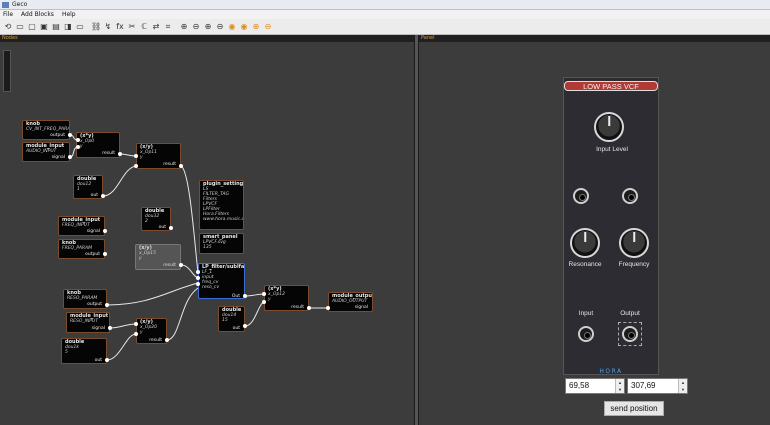 The width and height of the screenshot is (770, 425). Describe the element at coordinates (98, 328) in the screenshot. I see `node-output-label: signal` at that location.